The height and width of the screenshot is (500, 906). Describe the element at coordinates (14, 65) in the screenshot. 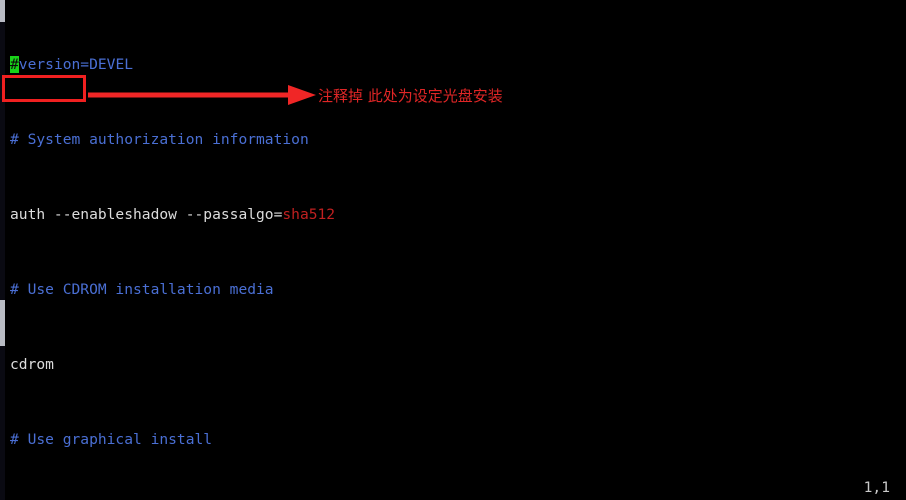

I see `cursor-block: #` at that location.